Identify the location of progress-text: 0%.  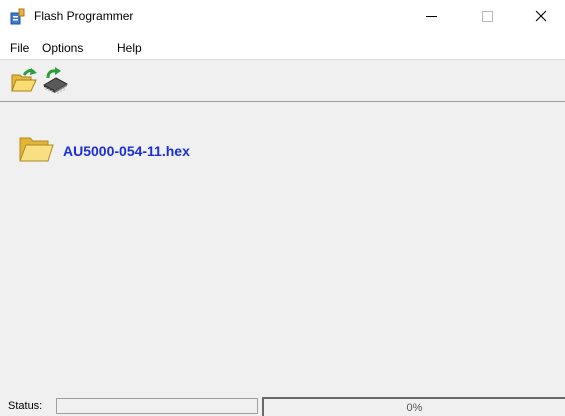
(414, 408).